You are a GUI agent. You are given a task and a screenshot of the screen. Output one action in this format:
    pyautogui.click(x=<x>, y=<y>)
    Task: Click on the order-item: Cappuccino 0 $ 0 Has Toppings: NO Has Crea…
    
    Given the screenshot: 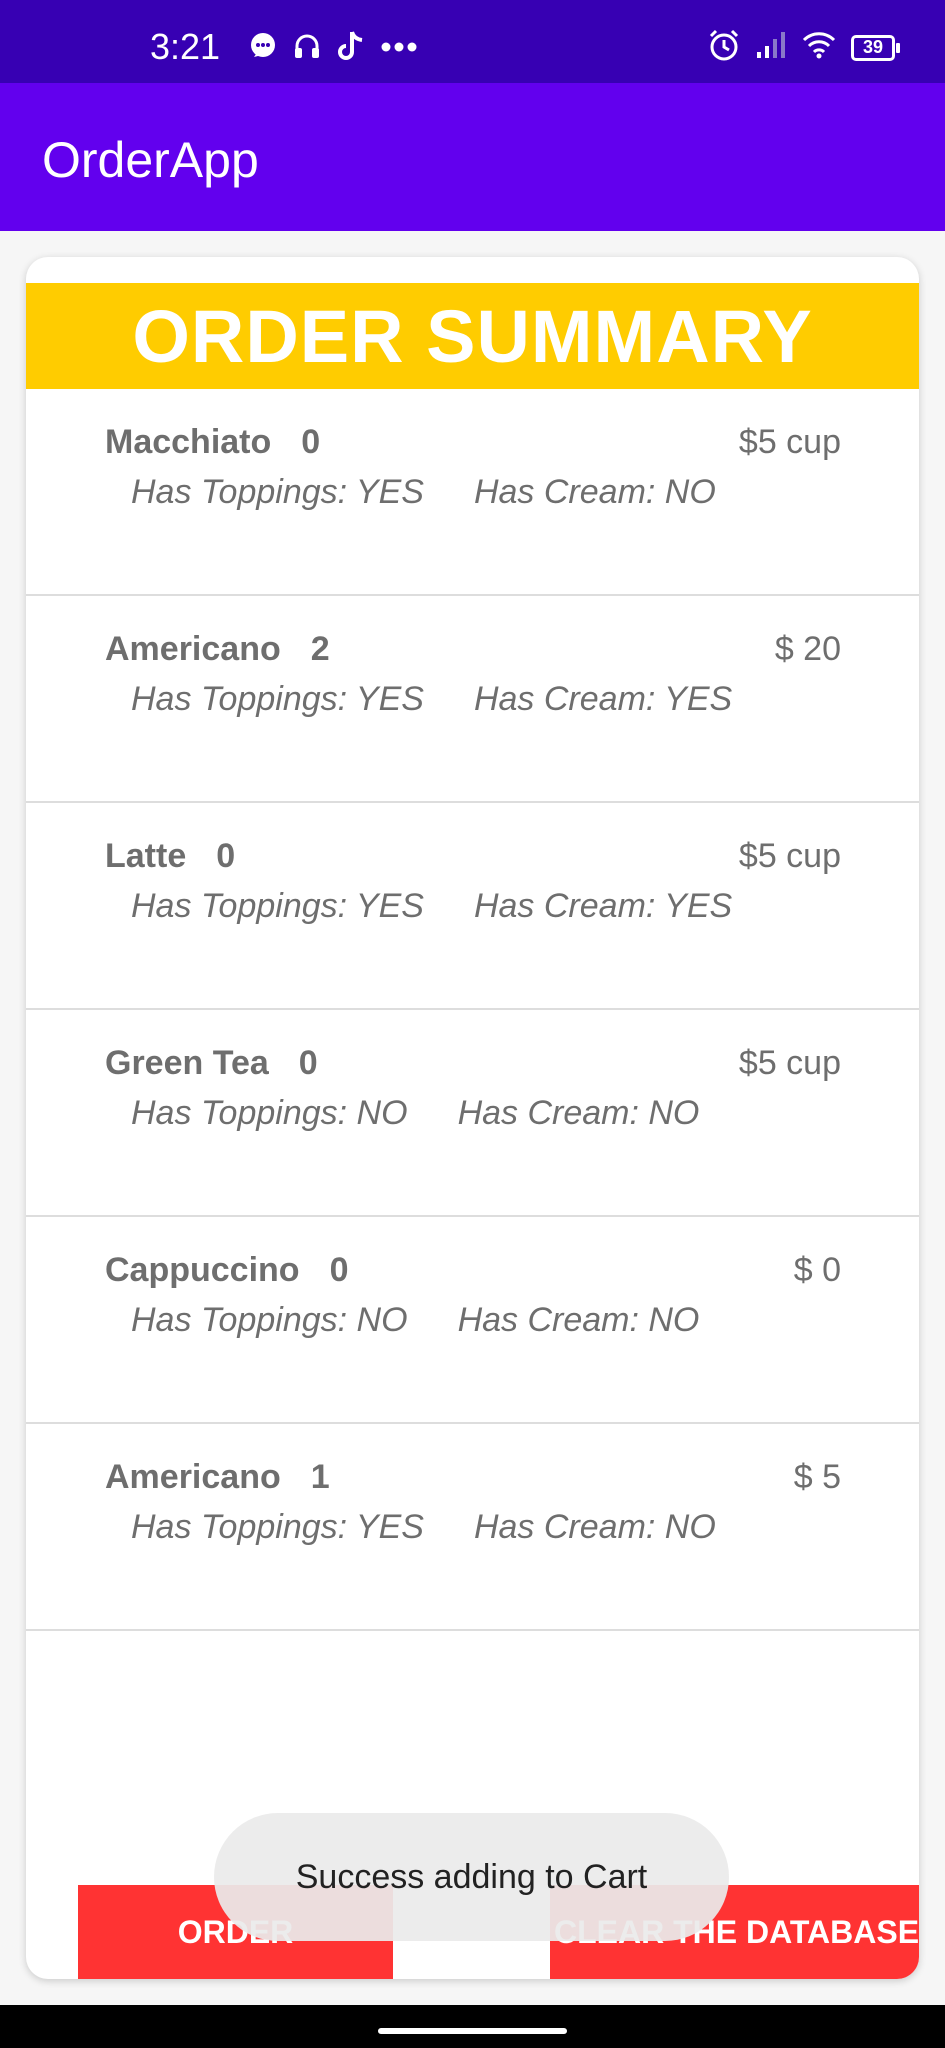 What is the action you would take?
    pyautogui.click(x=472, y=1320)
    